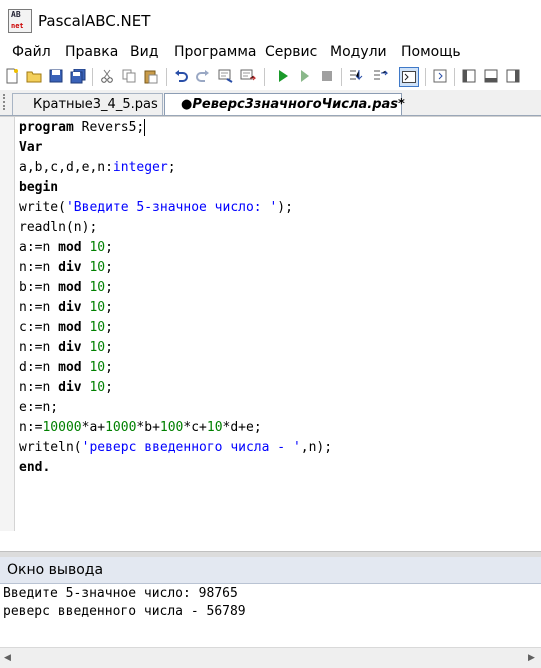  What do you see at coordinates (39, 367) in the screenshot?
I see `code-token: d:=n` at bounding box center [39, 367].